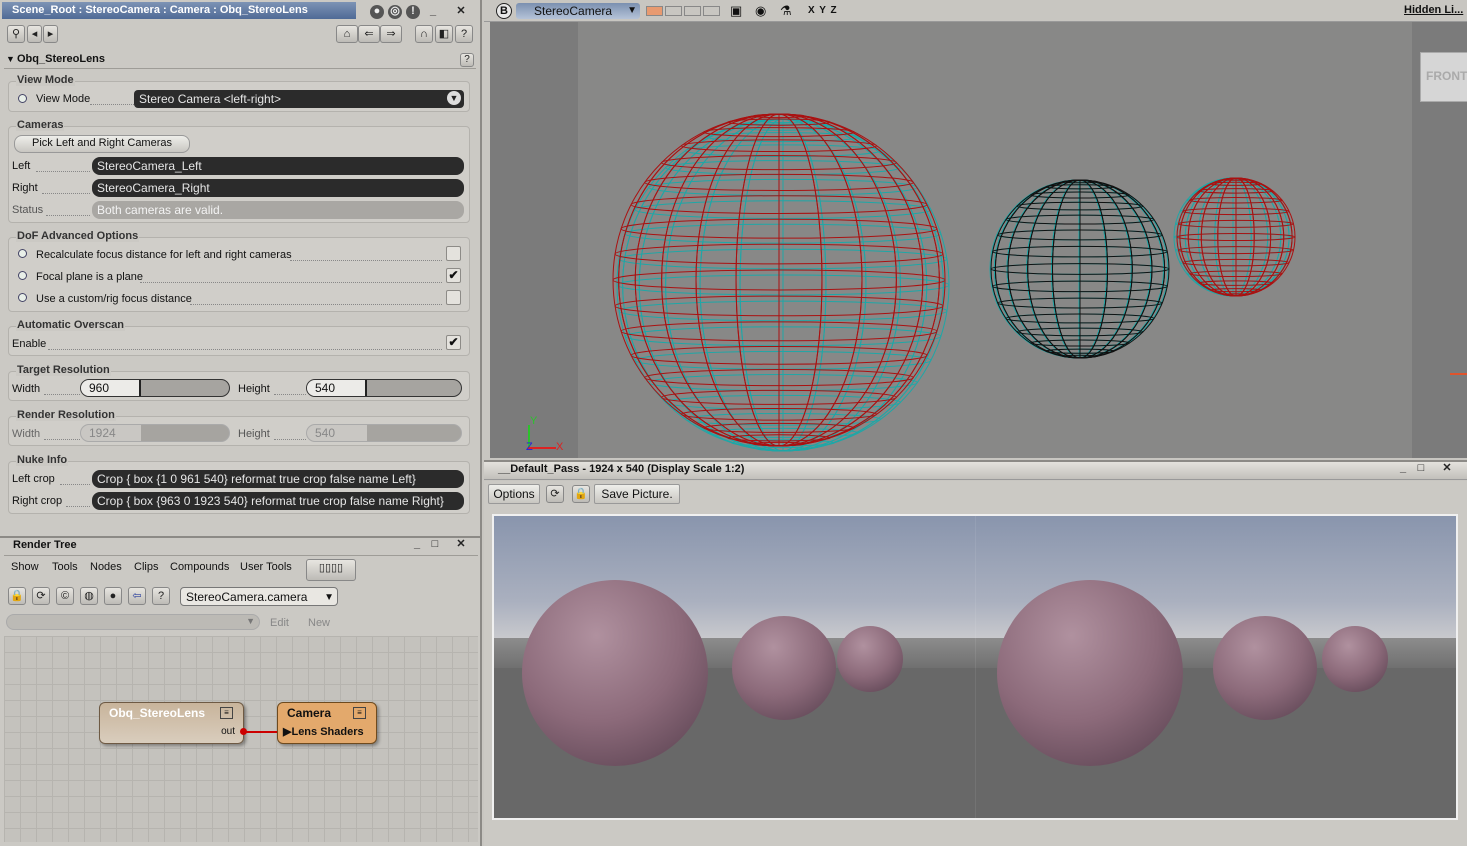 This screenshot has width=1467, height=846. I want to click on magnet-icon: ∩, so click(424, 34).